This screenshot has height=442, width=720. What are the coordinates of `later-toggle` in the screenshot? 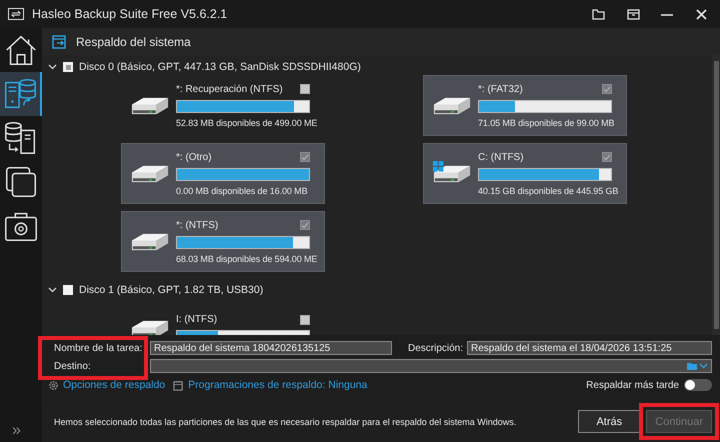 It's located at (698, 385).